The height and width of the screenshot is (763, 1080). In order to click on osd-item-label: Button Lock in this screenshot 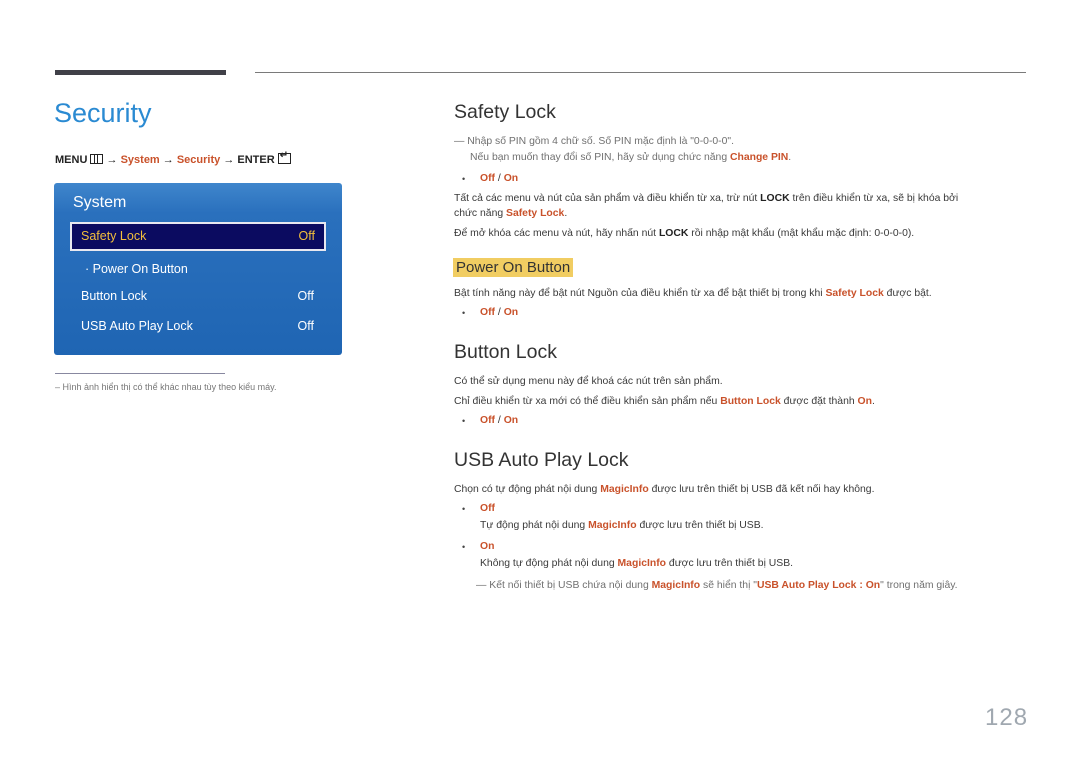, I will do `click(114, 296)`.